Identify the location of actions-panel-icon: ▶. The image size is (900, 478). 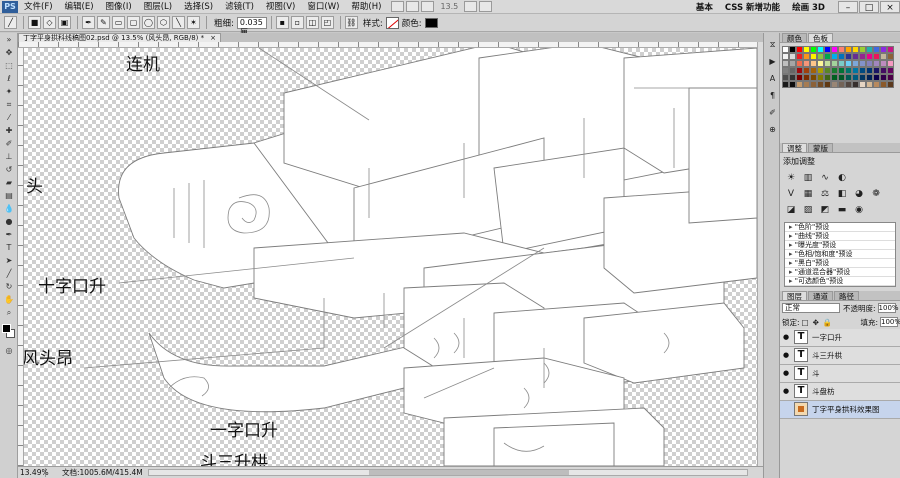
(772, 61).